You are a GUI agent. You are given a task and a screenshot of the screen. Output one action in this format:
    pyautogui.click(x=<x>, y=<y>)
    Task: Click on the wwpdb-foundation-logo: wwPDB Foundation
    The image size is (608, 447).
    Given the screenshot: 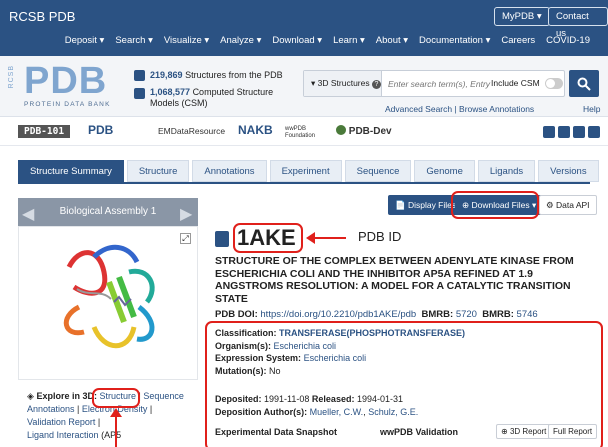 What is the action you would take?
    pyautogui.click(x=305, y=133)
    